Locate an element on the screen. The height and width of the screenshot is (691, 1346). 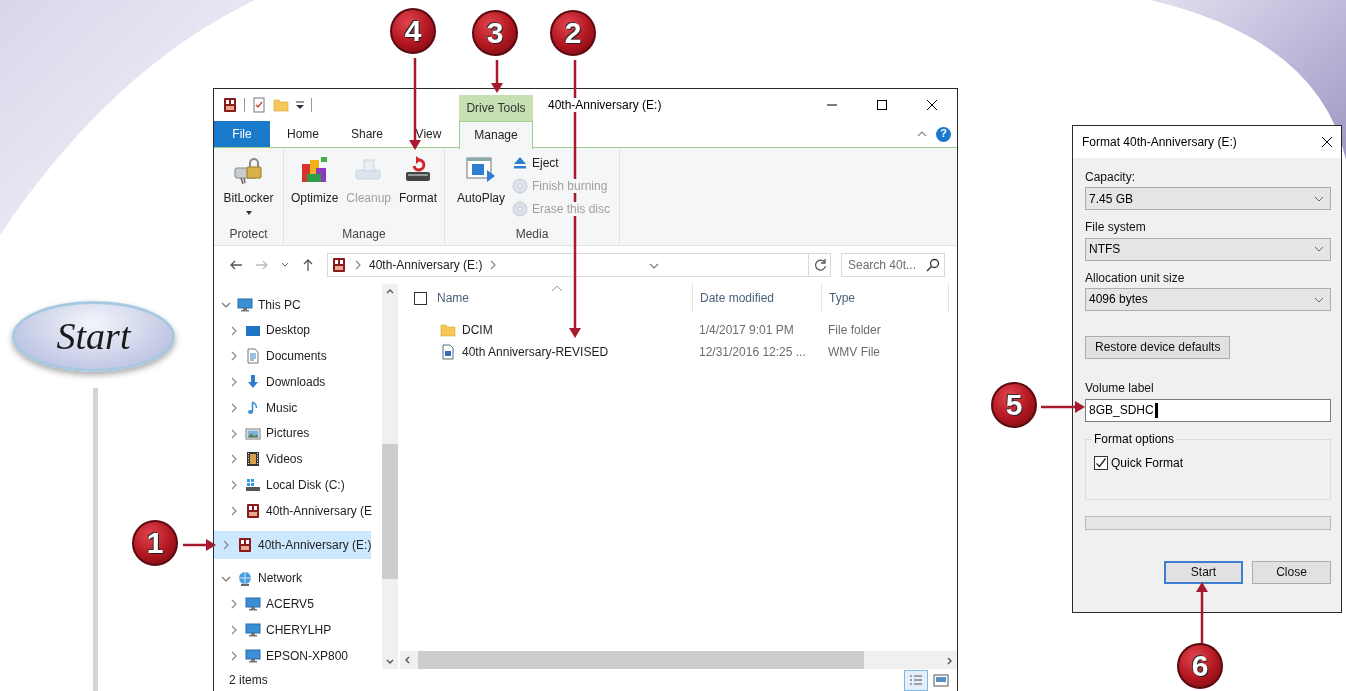
document-icon is located at coordinates (253, 356).